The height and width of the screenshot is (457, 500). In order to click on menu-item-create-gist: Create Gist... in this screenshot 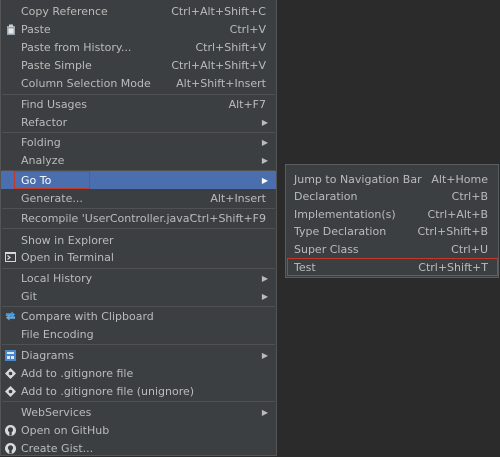, I will do `click(138, 448)`.